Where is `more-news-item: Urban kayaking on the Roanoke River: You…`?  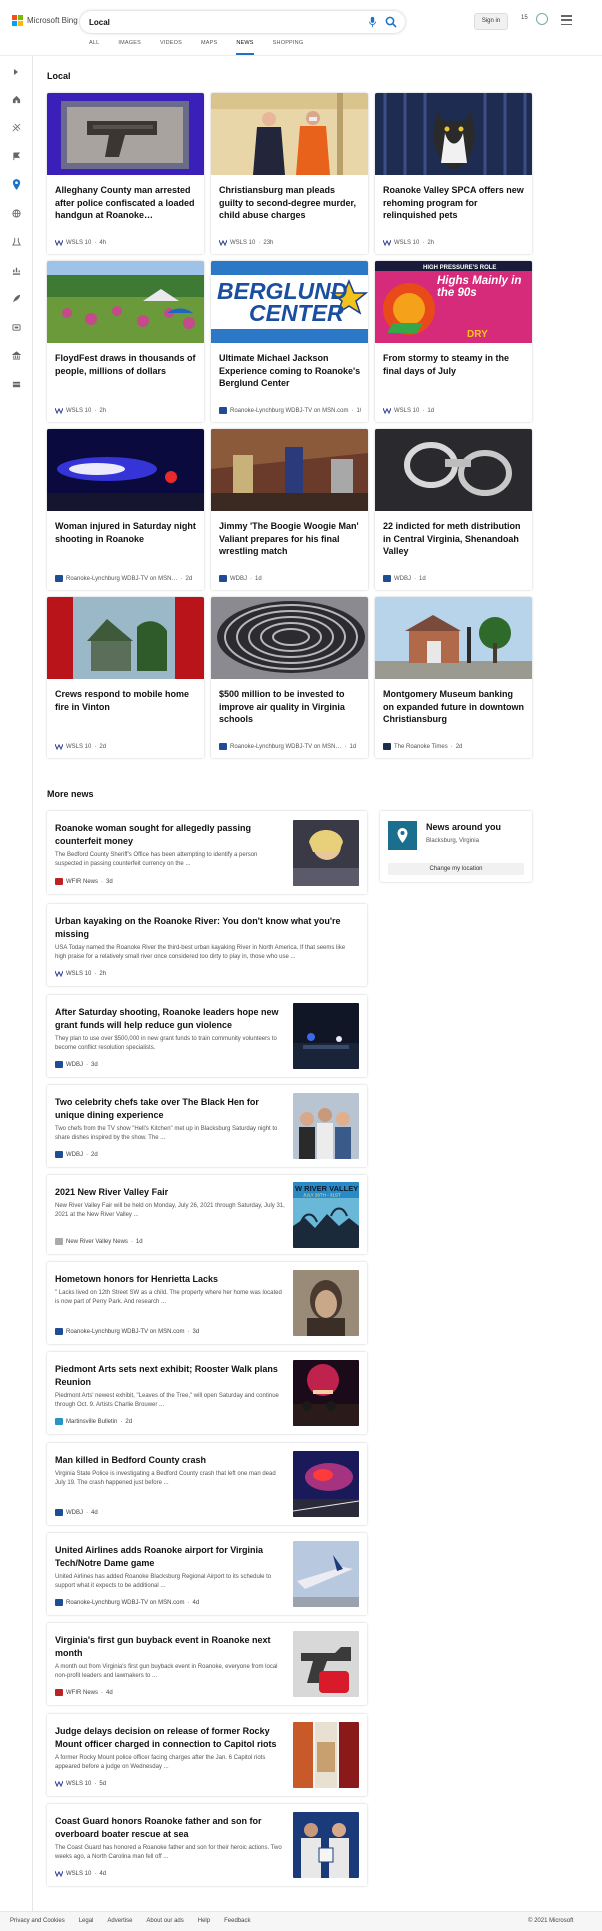
more-news-item: Urban kayaking on the Roanoke River: You… is located at coordinates (207, 945).